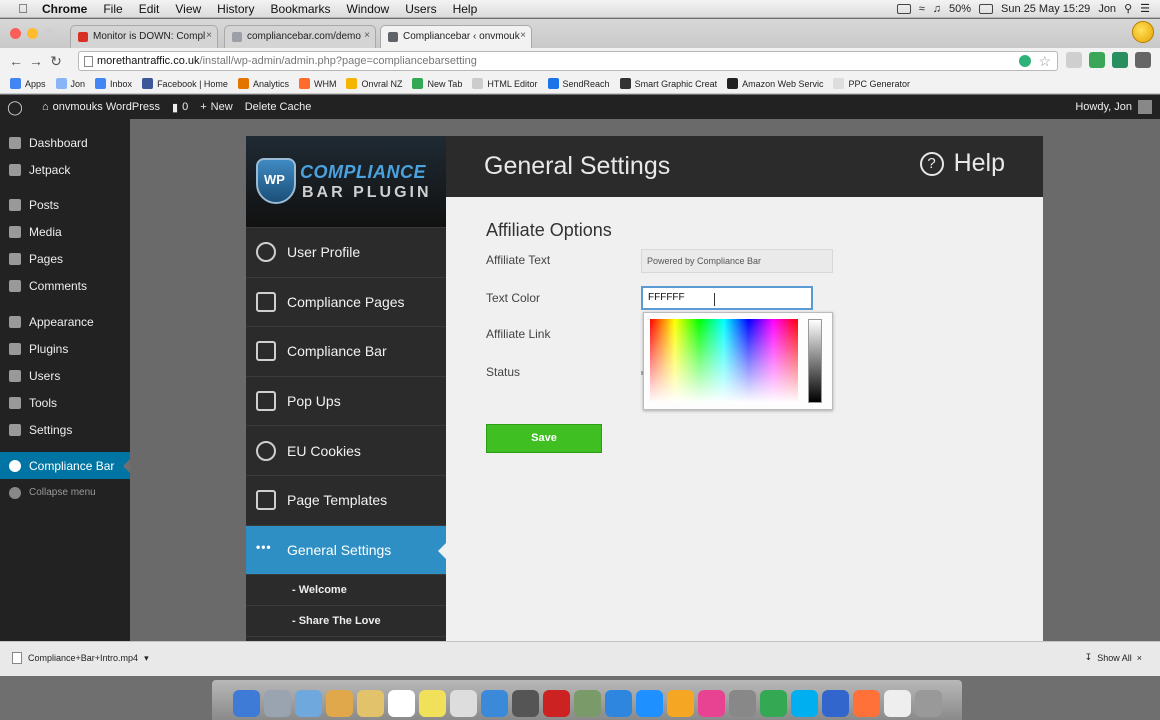  Describe the element at coordinates (668, 83) in the screenshot. I see `bookmark-smart-graphic: Smart Graphic Creat` at that location.